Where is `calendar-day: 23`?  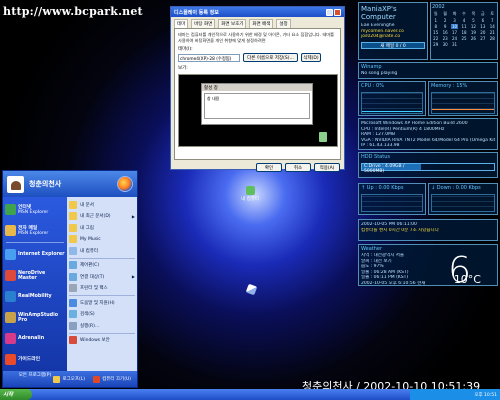 calendar-day: 23 is located at coordinates (444, 38).